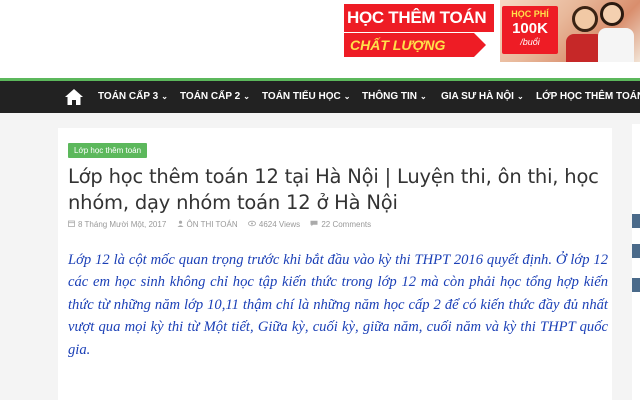 The image size is (640, 400). I want to click on nav-item-label: TOÁN CẤP 2, so click(210, 96).